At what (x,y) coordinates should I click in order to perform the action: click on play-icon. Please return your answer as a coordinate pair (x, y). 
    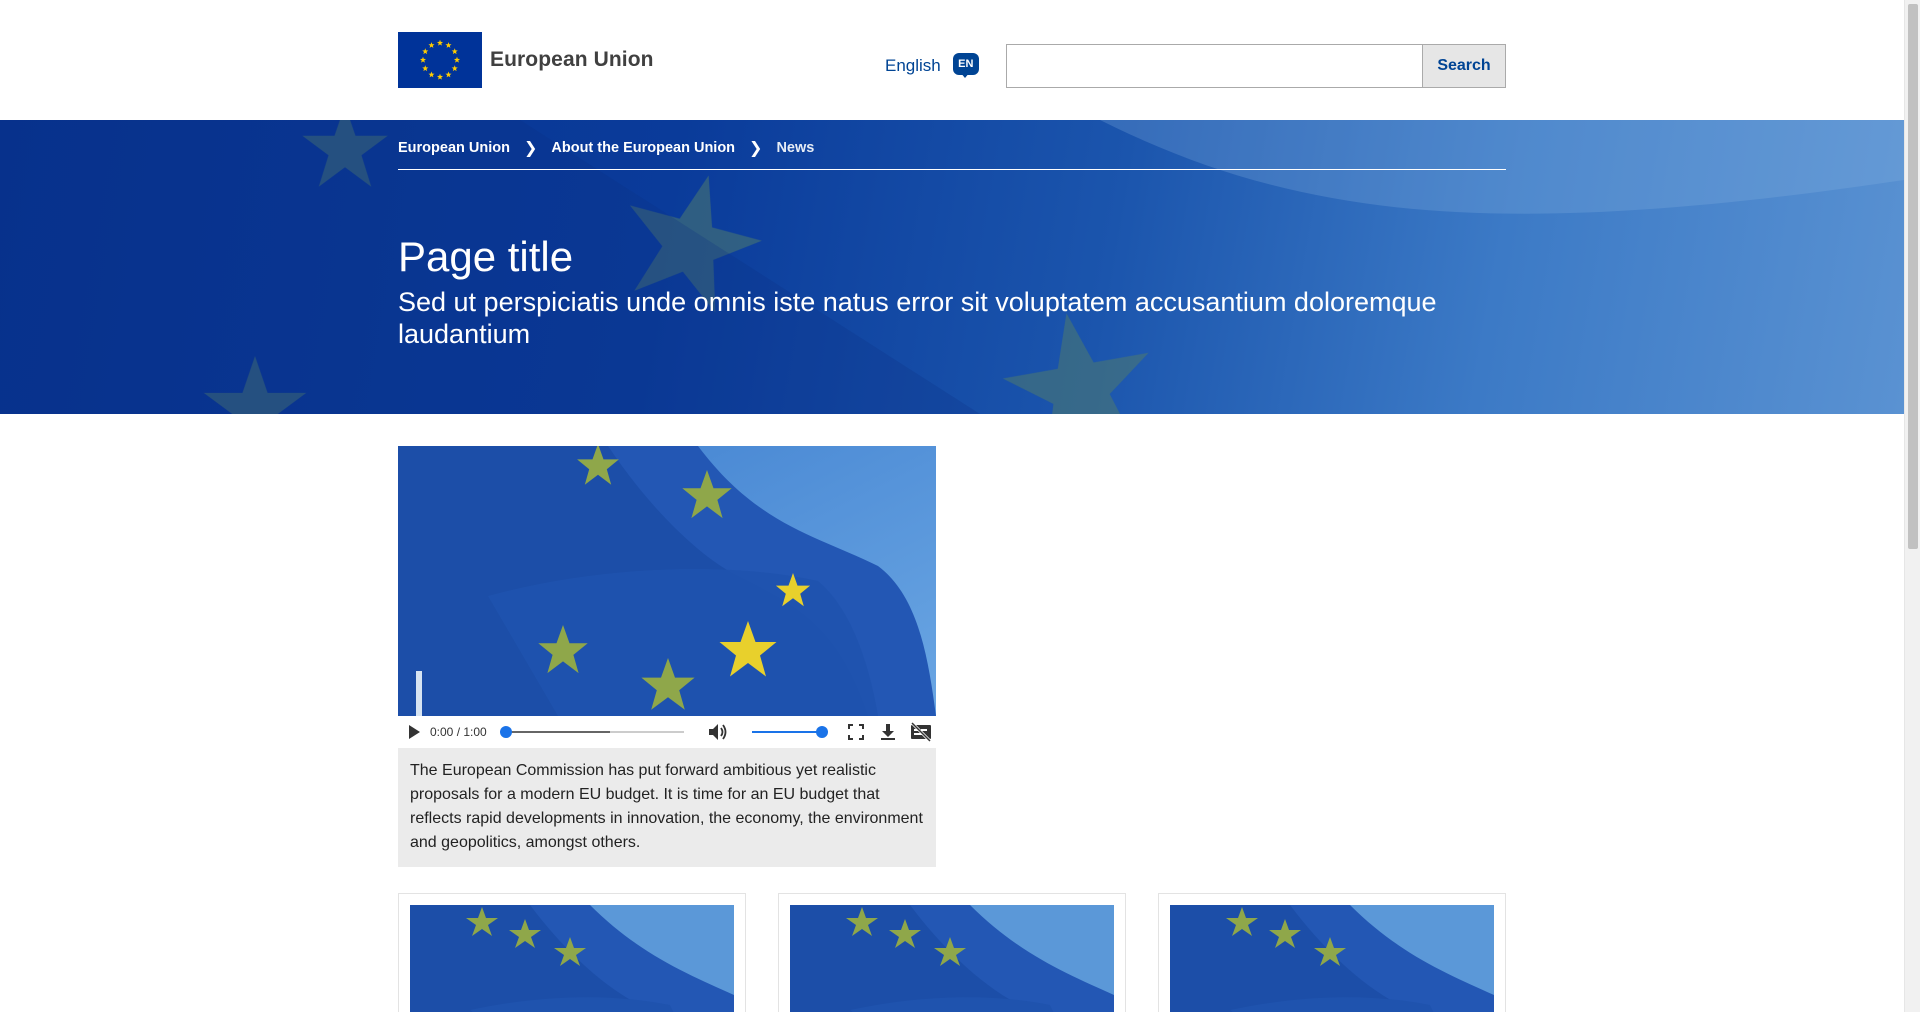
    Looking at the image, I should click on (414, 732).